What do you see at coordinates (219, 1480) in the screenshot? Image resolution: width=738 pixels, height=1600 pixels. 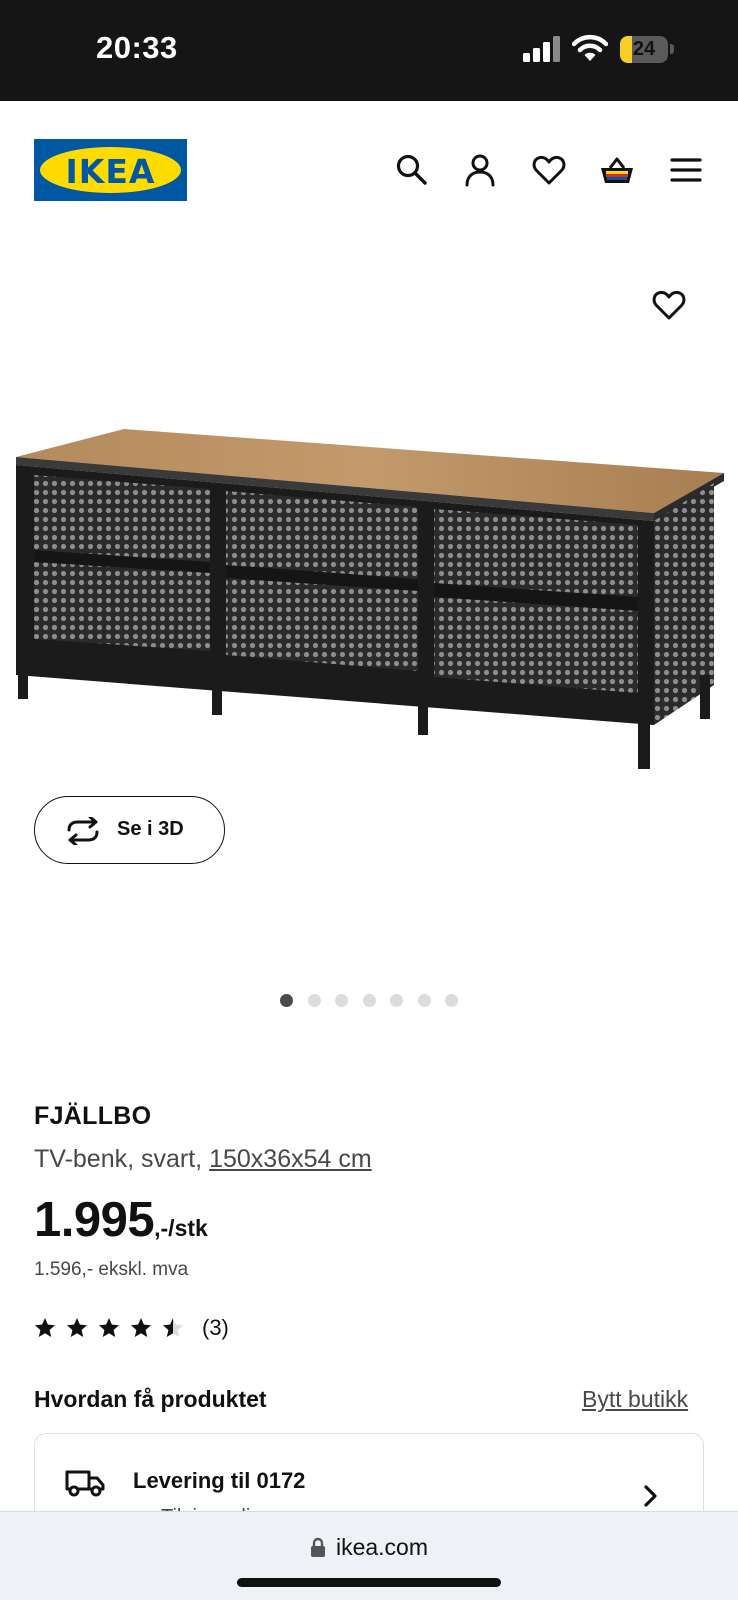 I see `delivery-title: Levering til 0172` at bounding box center [219, 1480].